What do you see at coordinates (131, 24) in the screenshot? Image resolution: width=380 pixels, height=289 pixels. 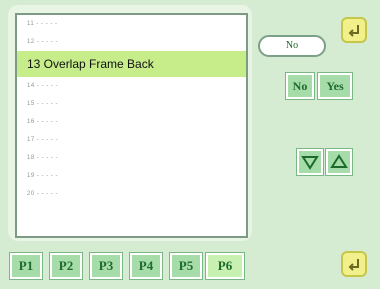 I see `list-item: 11 - - - - -` at bounding box center [131, 24].